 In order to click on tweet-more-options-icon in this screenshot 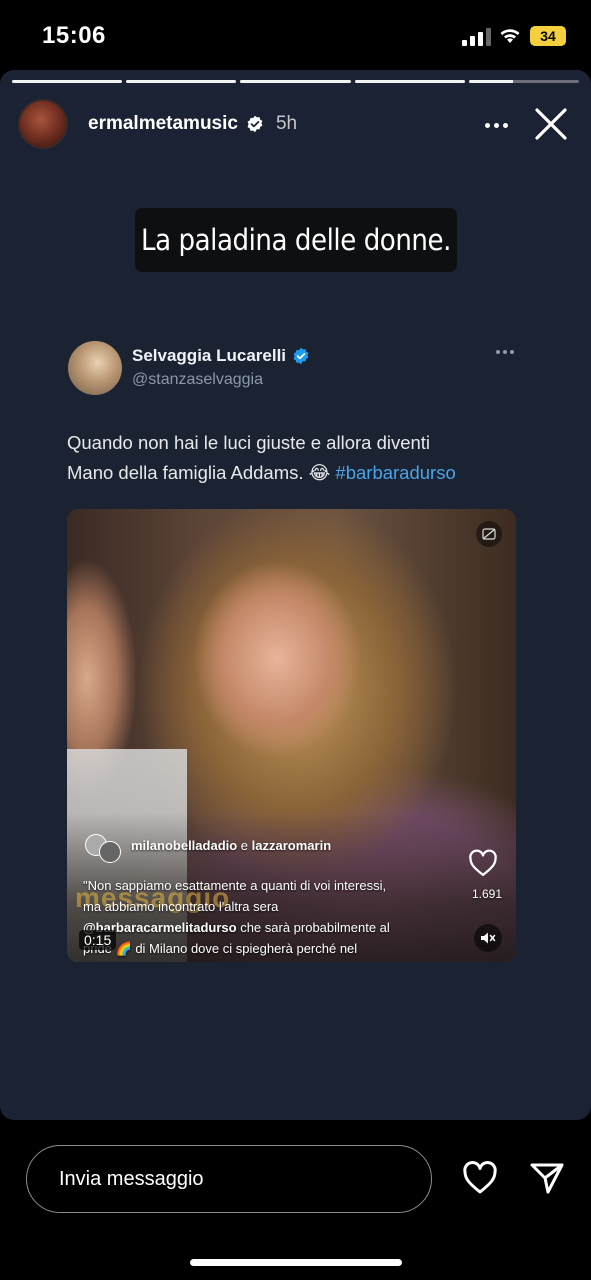, I will do `click(506, 352)`.